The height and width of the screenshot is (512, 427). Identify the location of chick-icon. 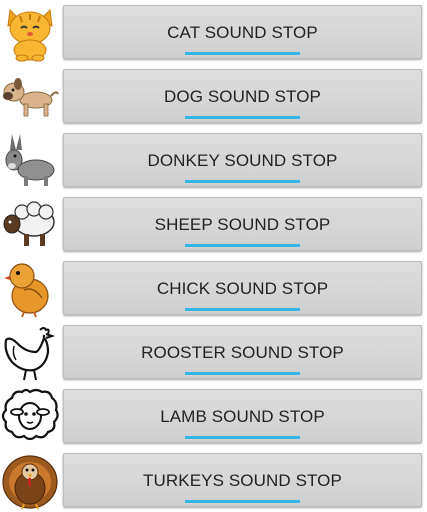
(30, 288).